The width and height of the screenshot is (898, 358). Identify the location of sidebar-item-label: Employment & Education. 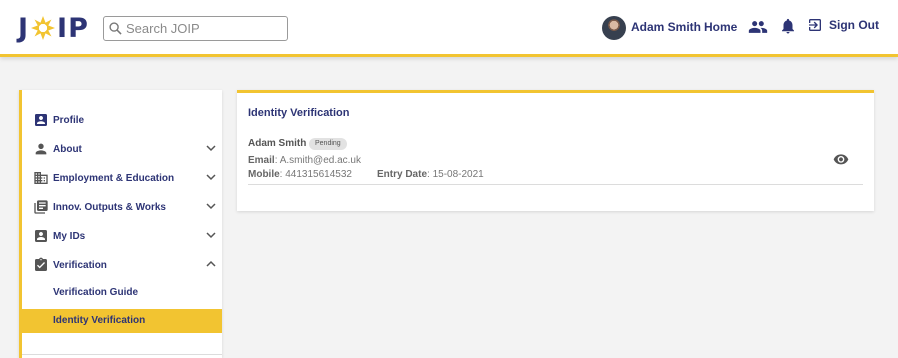
(114, 178).